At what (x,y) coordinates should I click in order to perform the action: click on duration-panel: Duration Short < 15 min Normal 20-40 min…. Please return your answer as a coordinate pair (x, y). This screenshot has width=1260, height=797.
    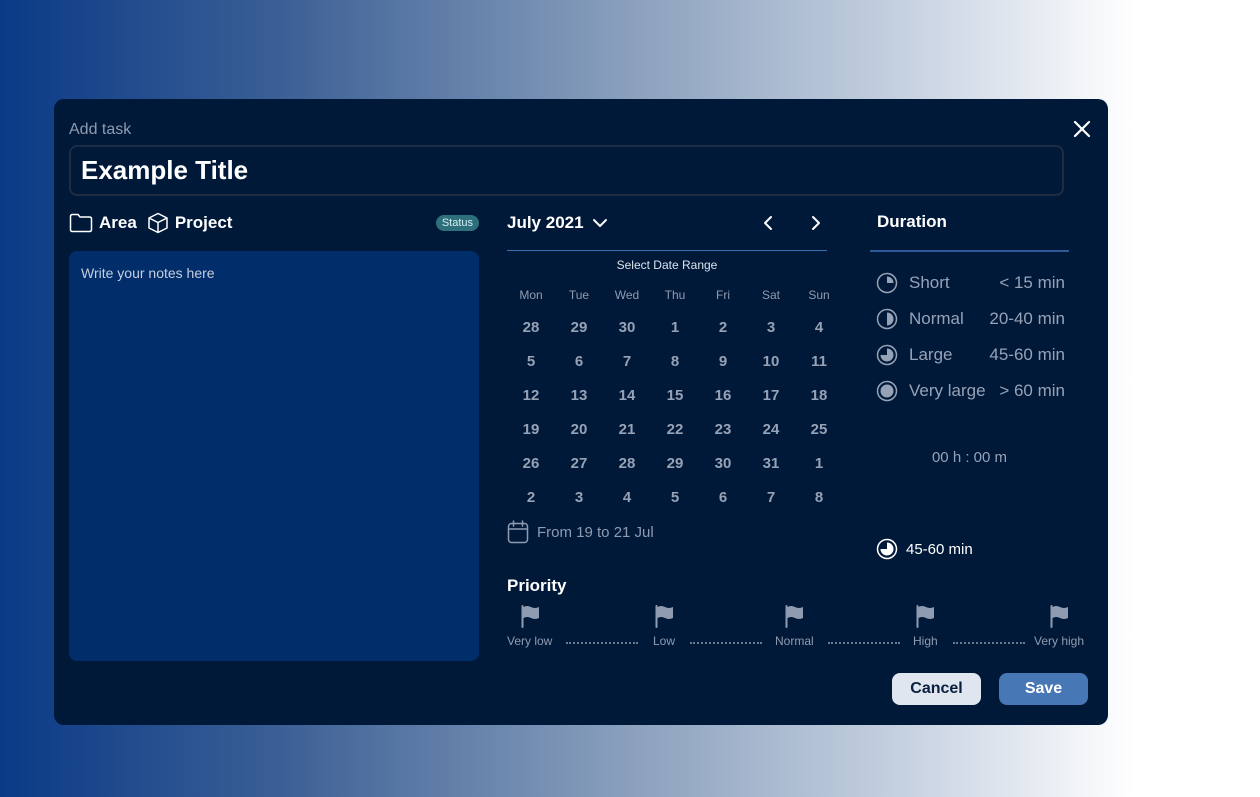
    Looking at the image, I should click on (969, 385).